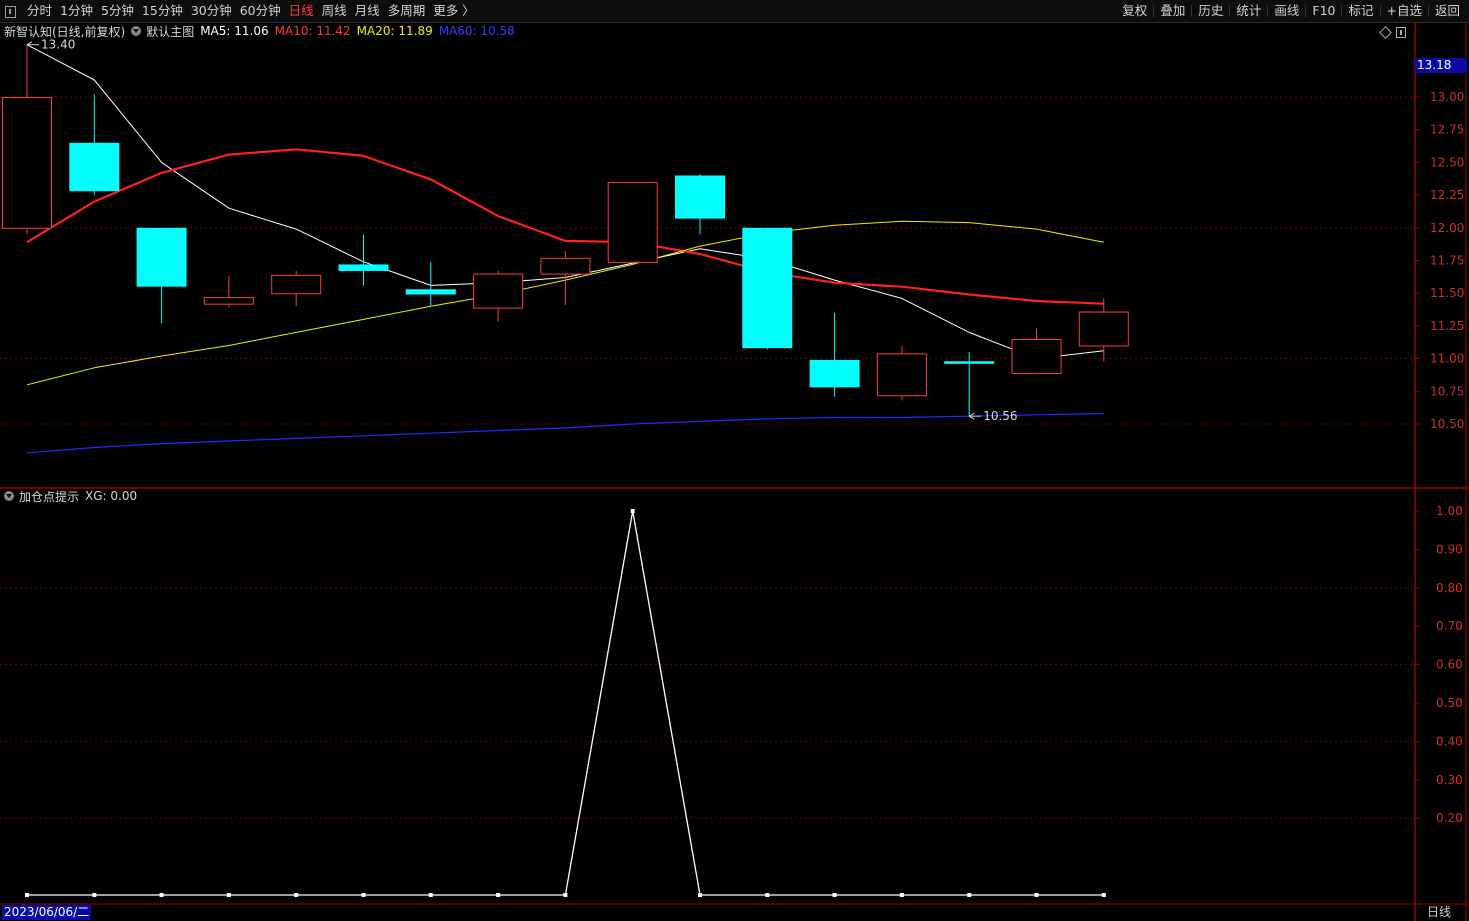 This screenshot has height=921, width=1469. I want to click on main-tick-label: 11.50, so click(1447, 293).